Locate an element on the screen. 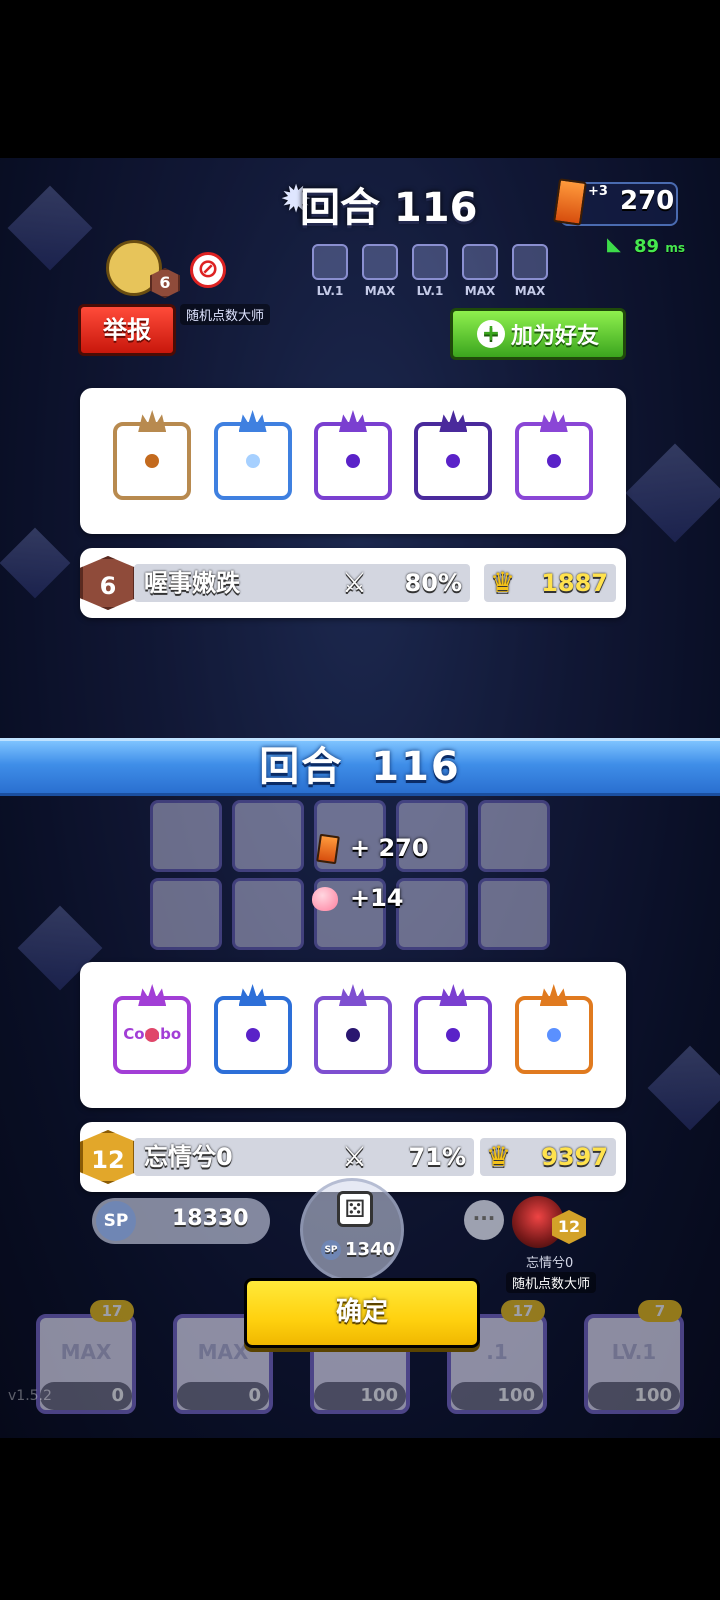  deck-level: LV.1 is located at coordinates (634, 1352).